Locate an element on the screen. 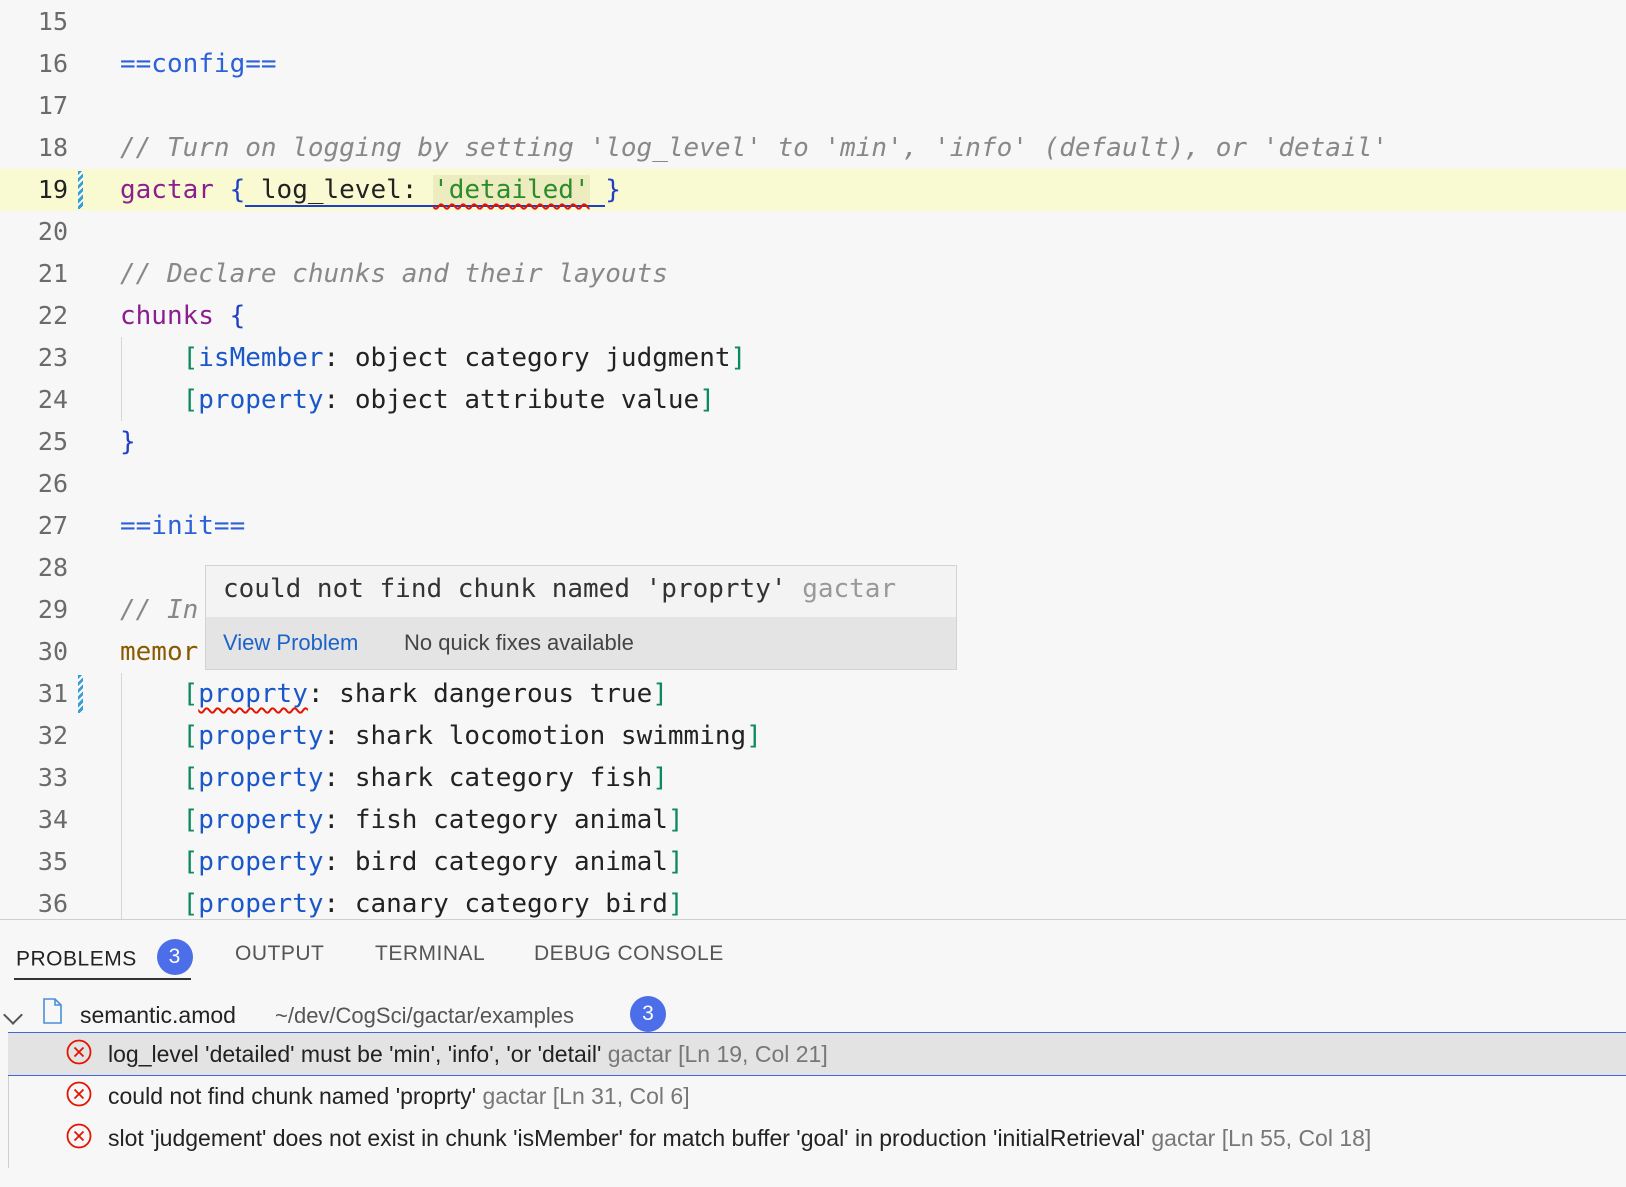 Image resolution: width=1626 pixels, height=1187 pixels. indent-guide is located at coordinates (121, 796).